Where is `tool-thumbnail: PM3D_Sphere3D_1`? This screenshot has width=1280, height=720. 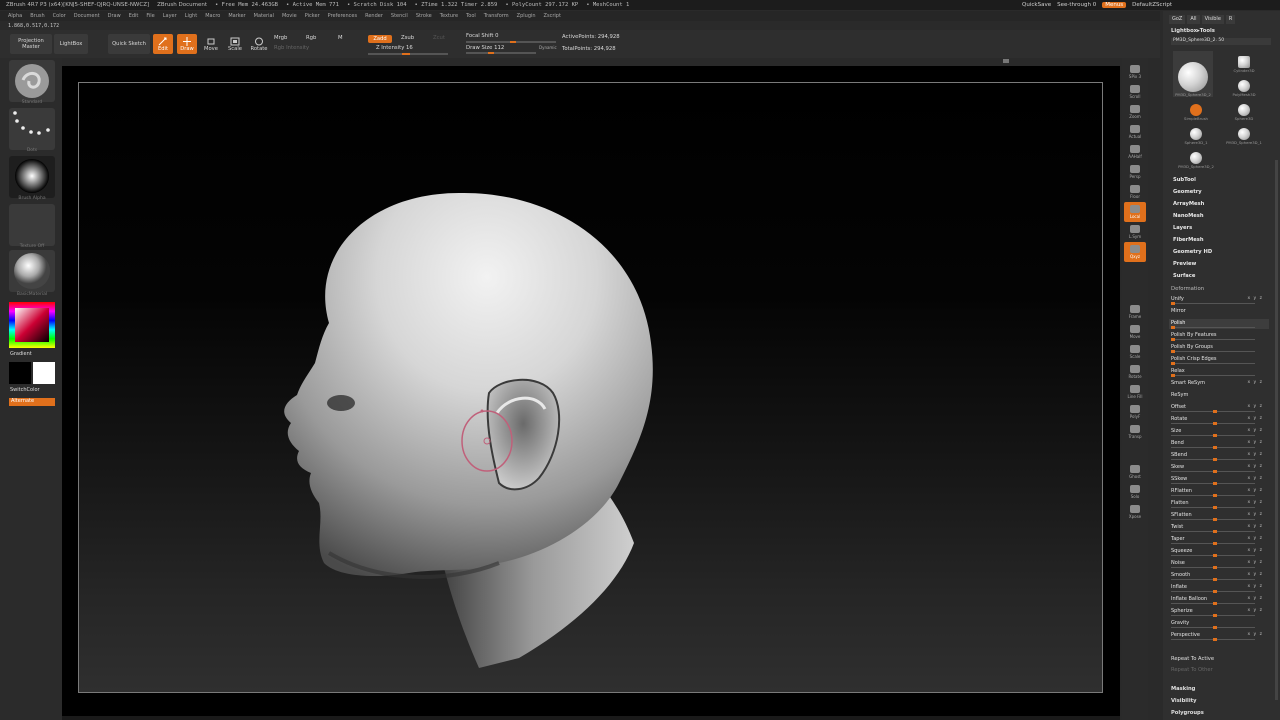
tool-thumbnail: PM3D_Sphere3D_1 is located at coordinates (1244, 134).